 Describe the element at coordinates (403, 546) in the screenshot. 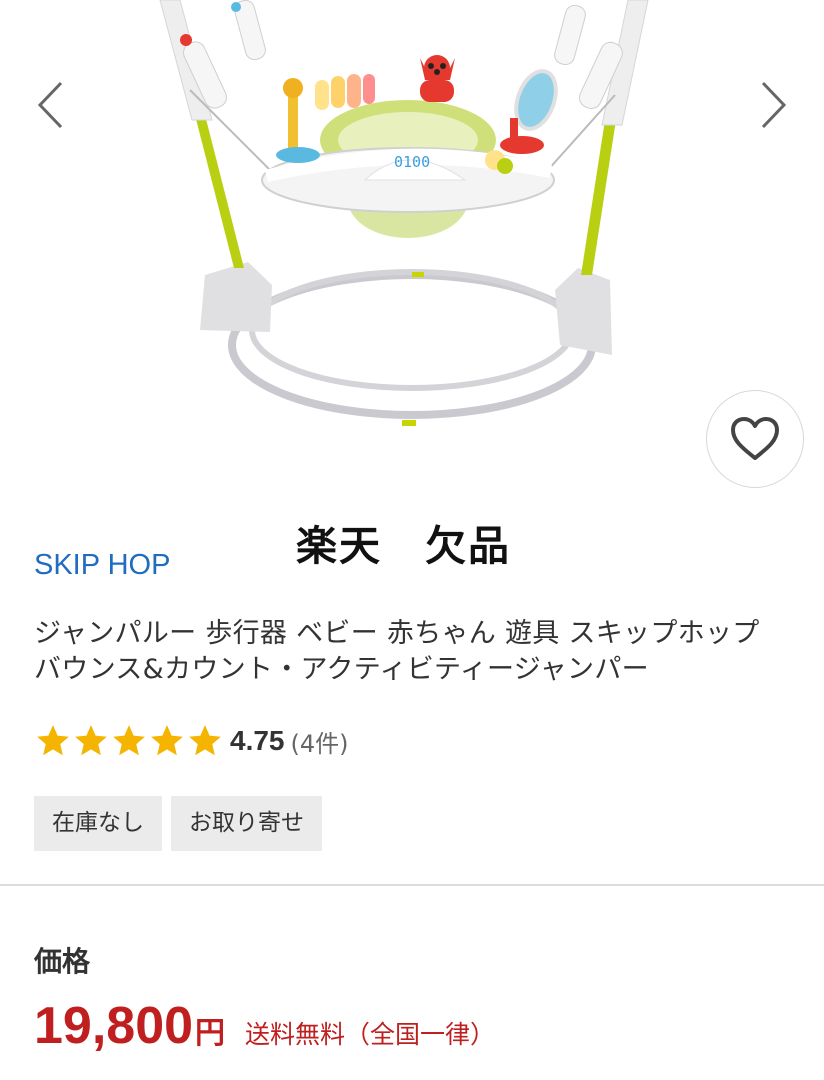

I see `overlay-note: 楽天 欠品` at that location.